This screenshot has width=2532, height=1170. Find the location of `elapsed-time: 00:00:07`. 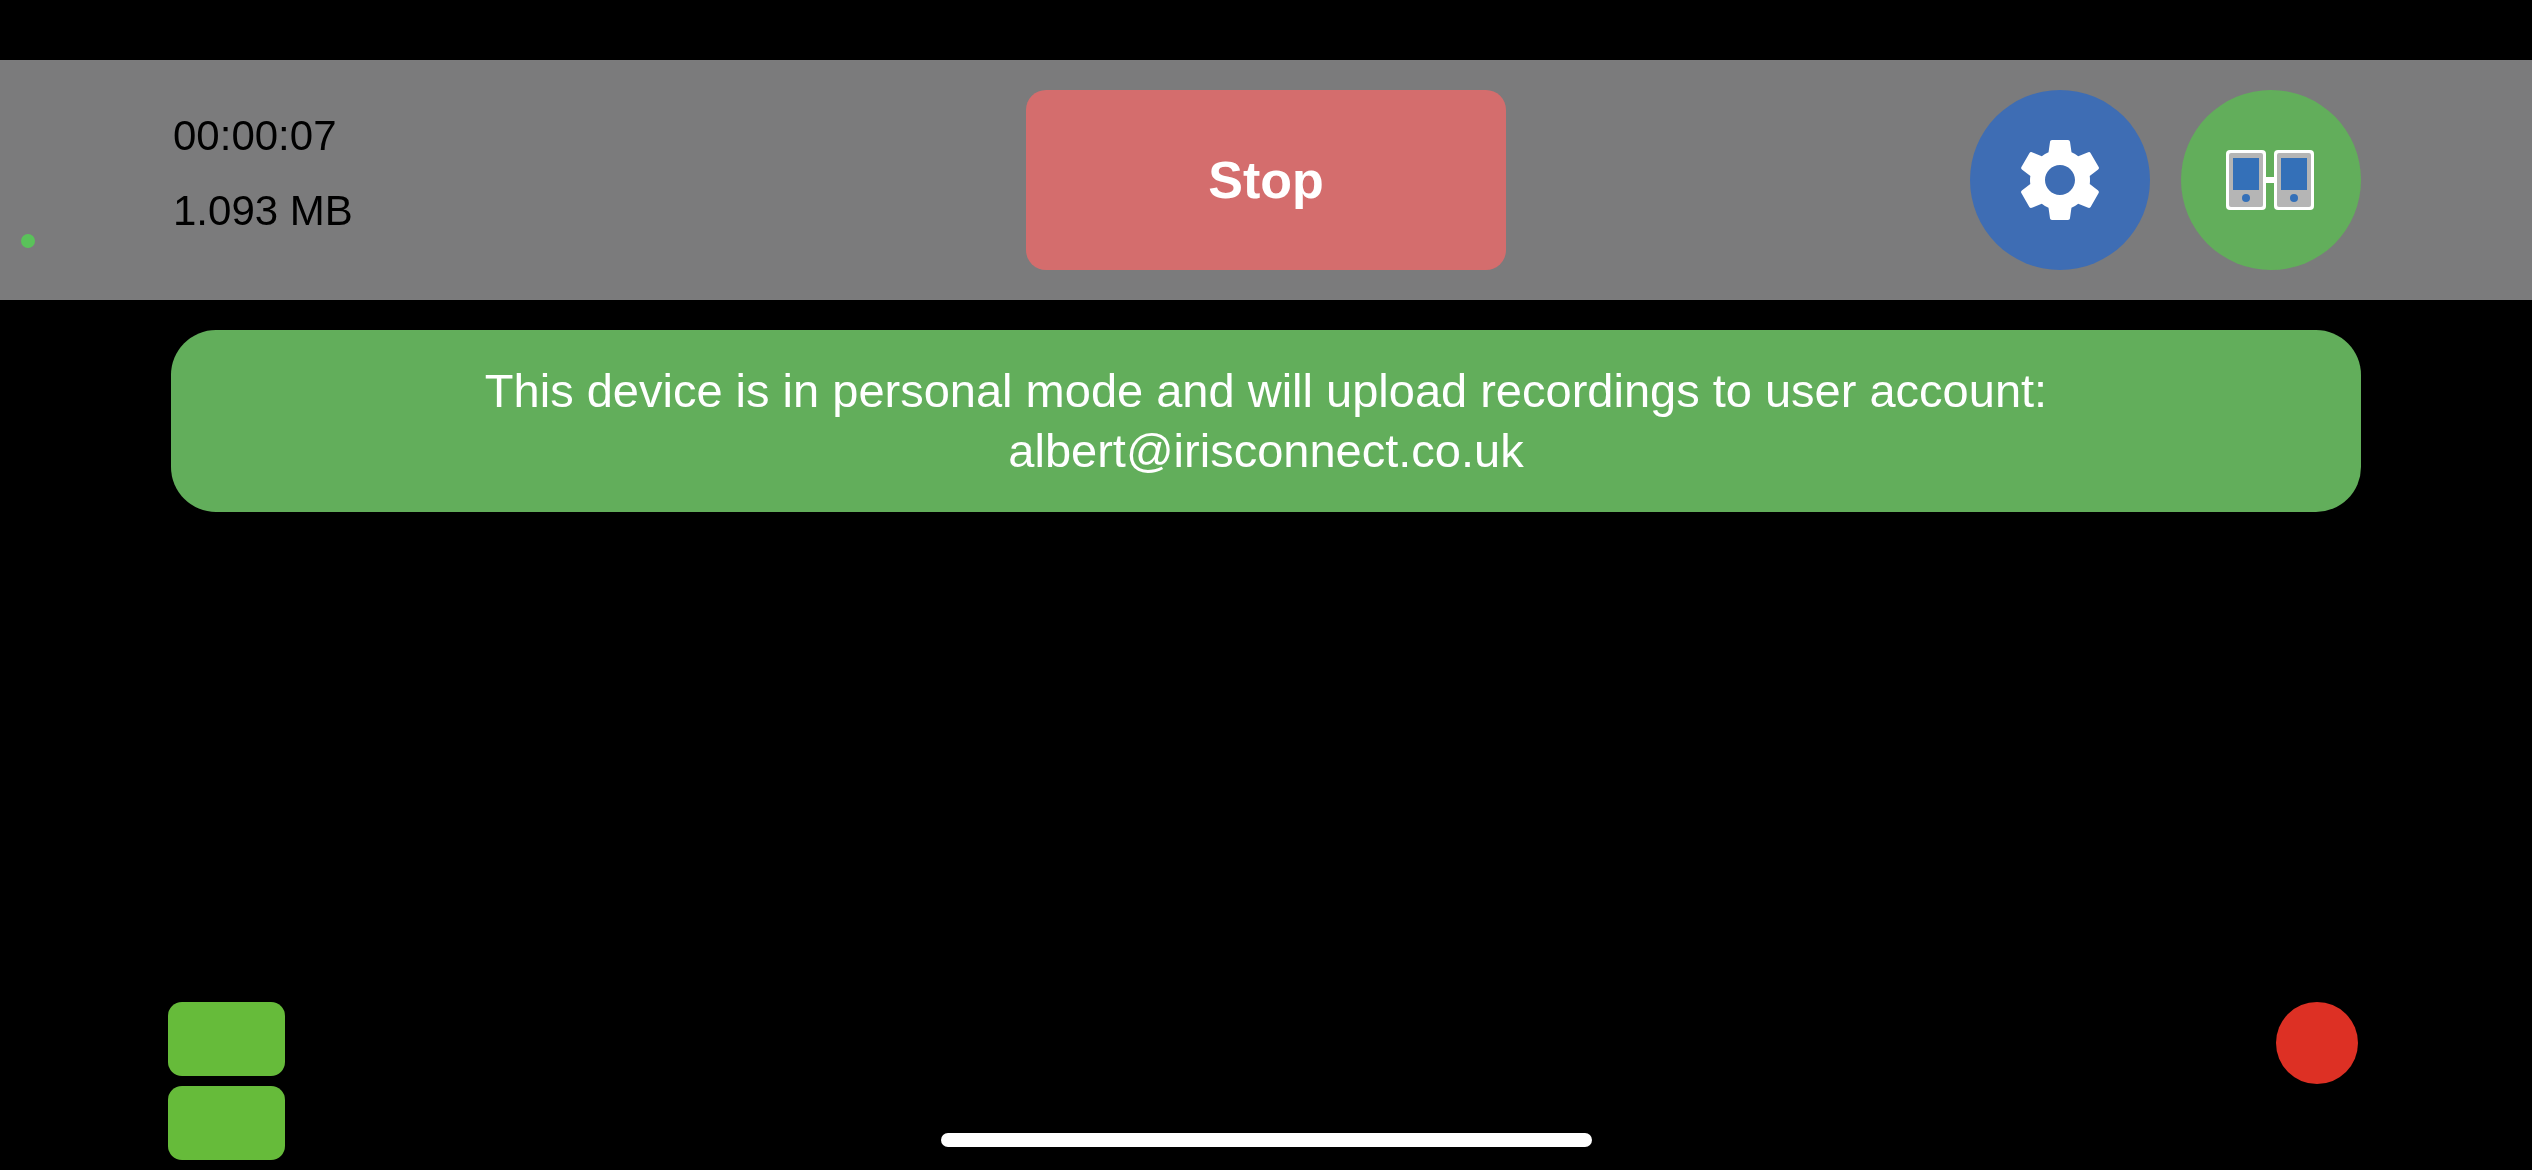

elapsed-time: 00:00:07 is located at coordinates (255, 136).